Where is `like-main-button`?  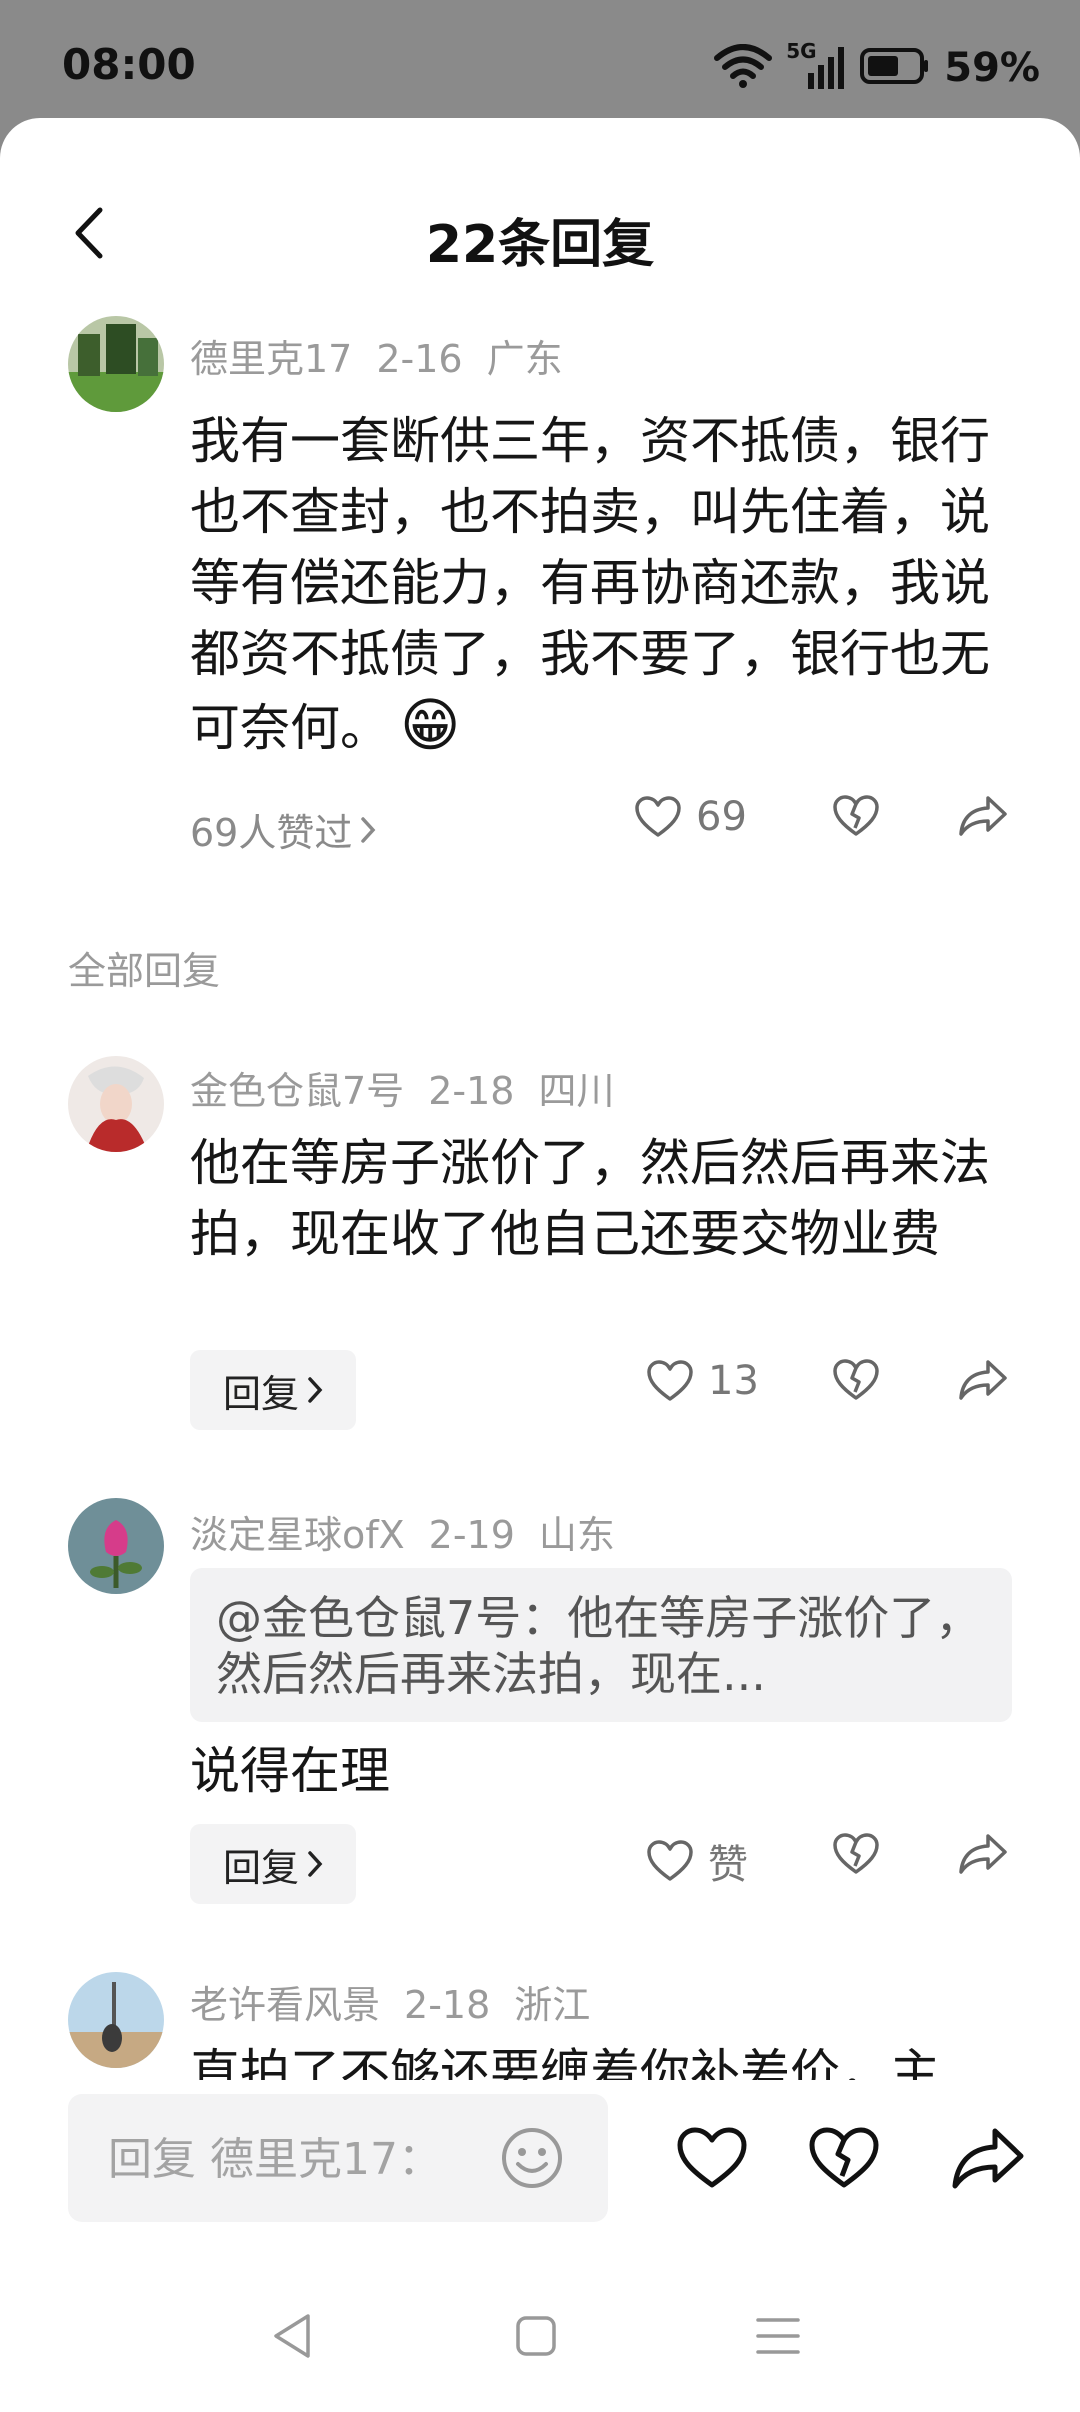
like-main-button is located at coordinates (712, 2158).